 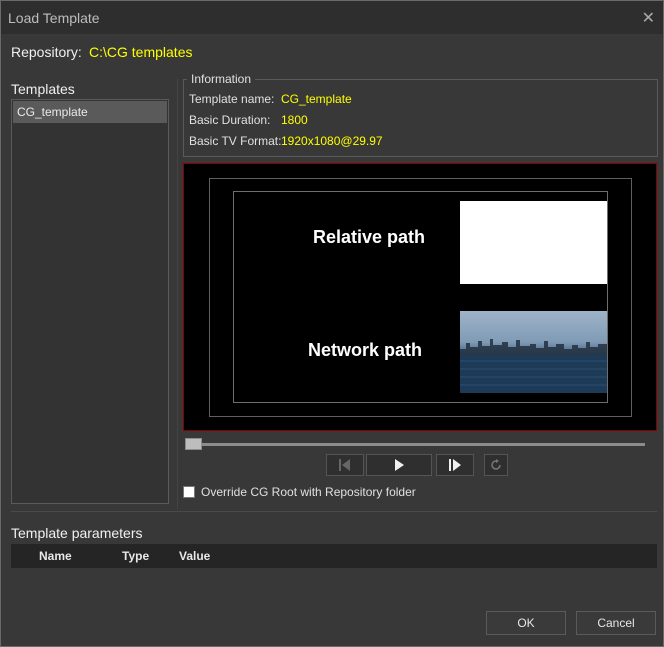 I want to click on horizontal-divider, so click(x=334, y=511).